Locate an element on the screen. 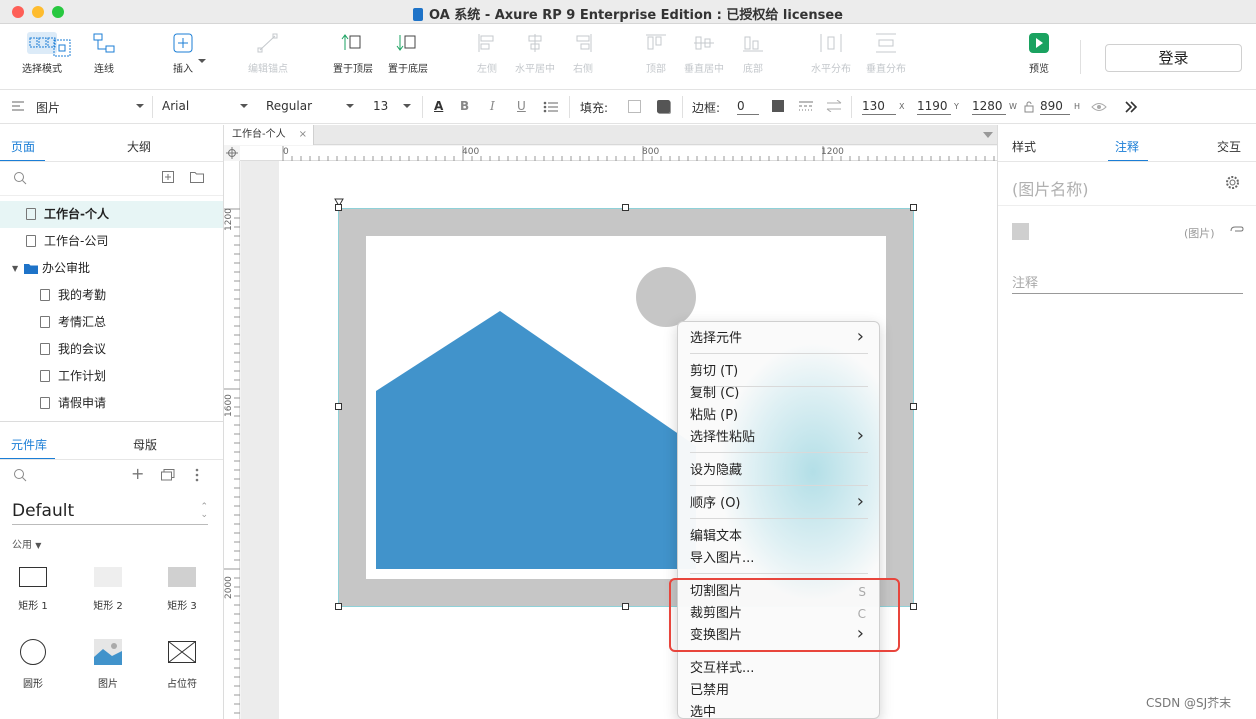 The image size is (1256, 719). menu-item-label: 设为隐藏 is located at coordinates (716, 470).